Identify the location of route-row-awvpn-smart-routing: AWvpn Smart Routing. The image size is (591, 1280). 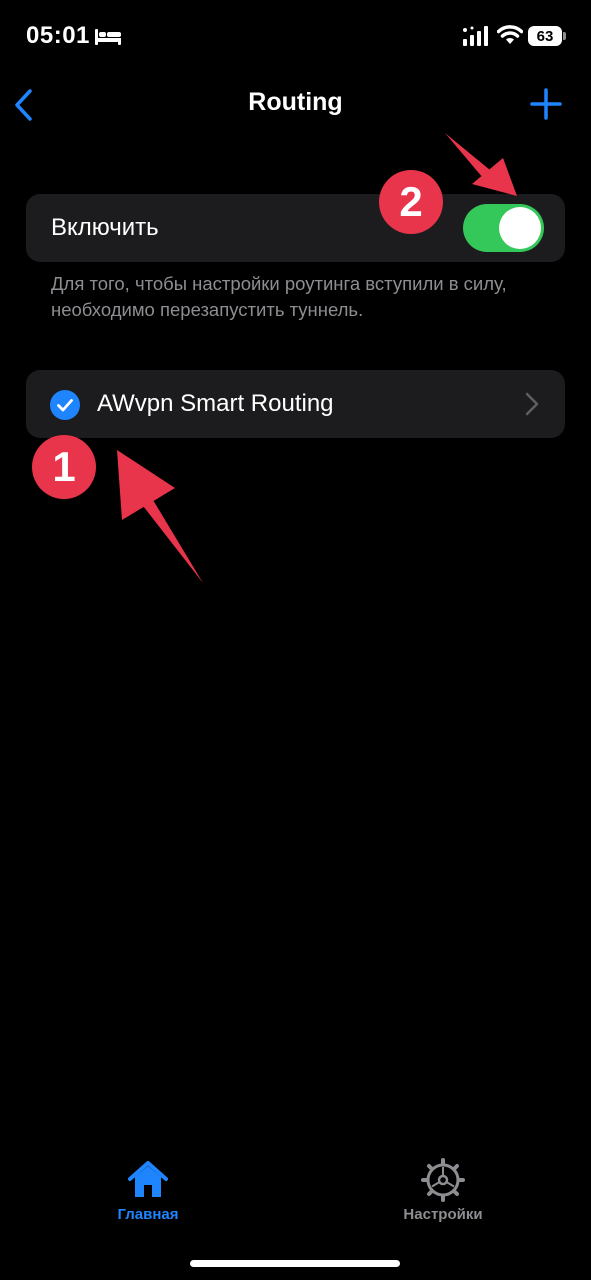
(295, 404).